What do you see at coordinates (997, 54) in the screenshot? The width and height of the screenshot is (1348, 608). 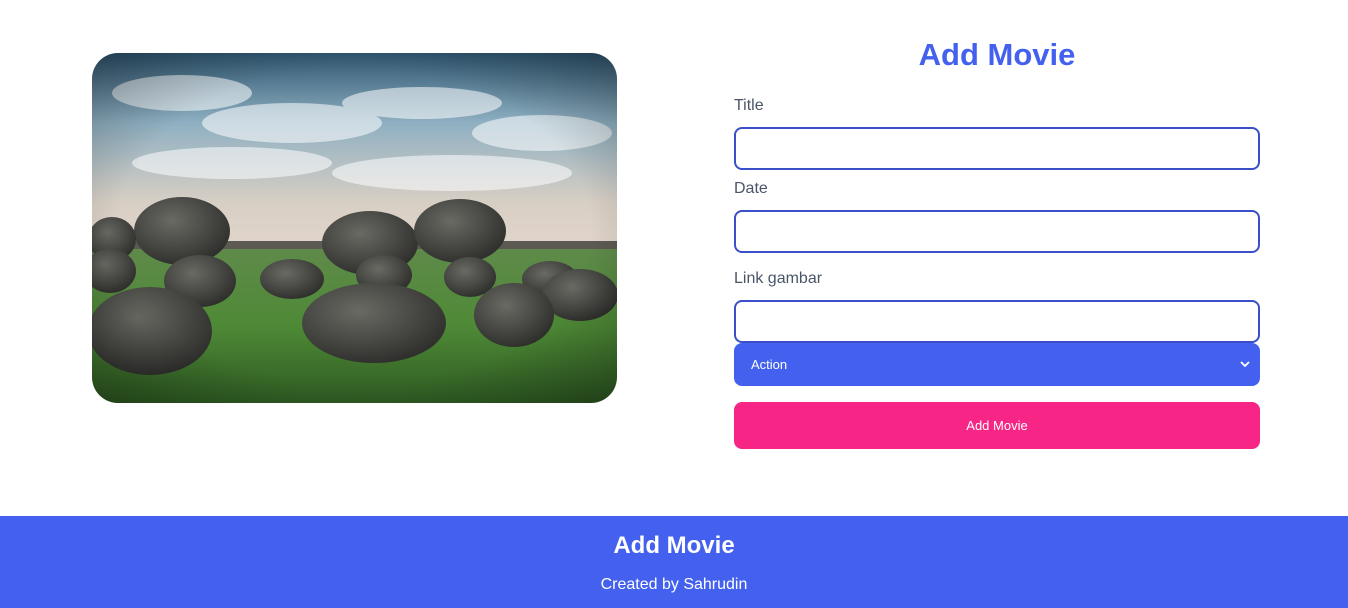 I see `form-title: Add Movie` at bounding box center [997, 54].